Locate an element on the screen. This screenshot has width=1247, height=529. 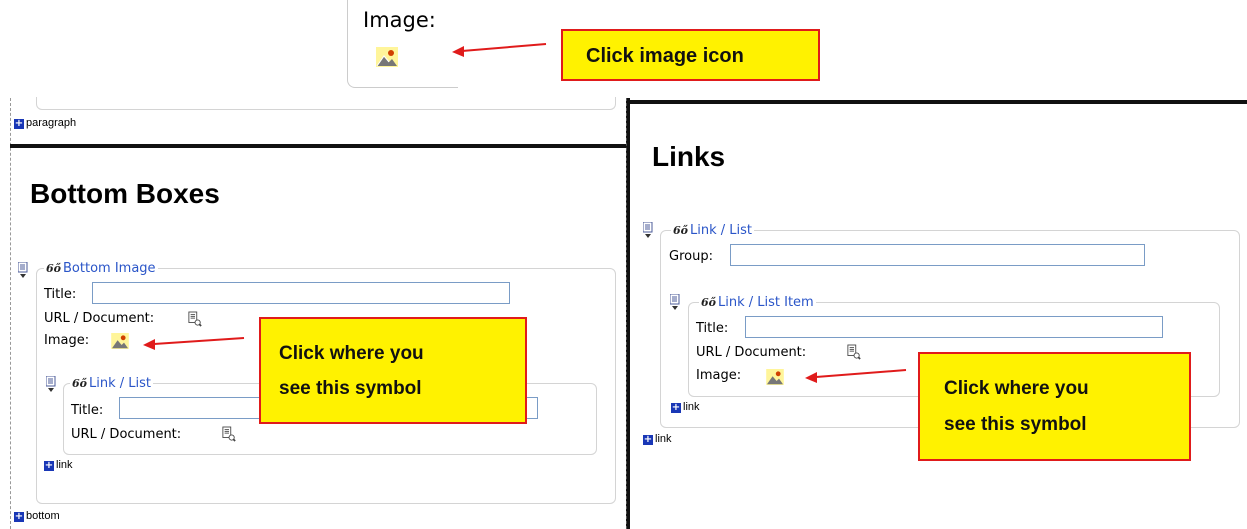
bottom-boxes-heading: Bottom Boxes is located at coordinates (125, 193).